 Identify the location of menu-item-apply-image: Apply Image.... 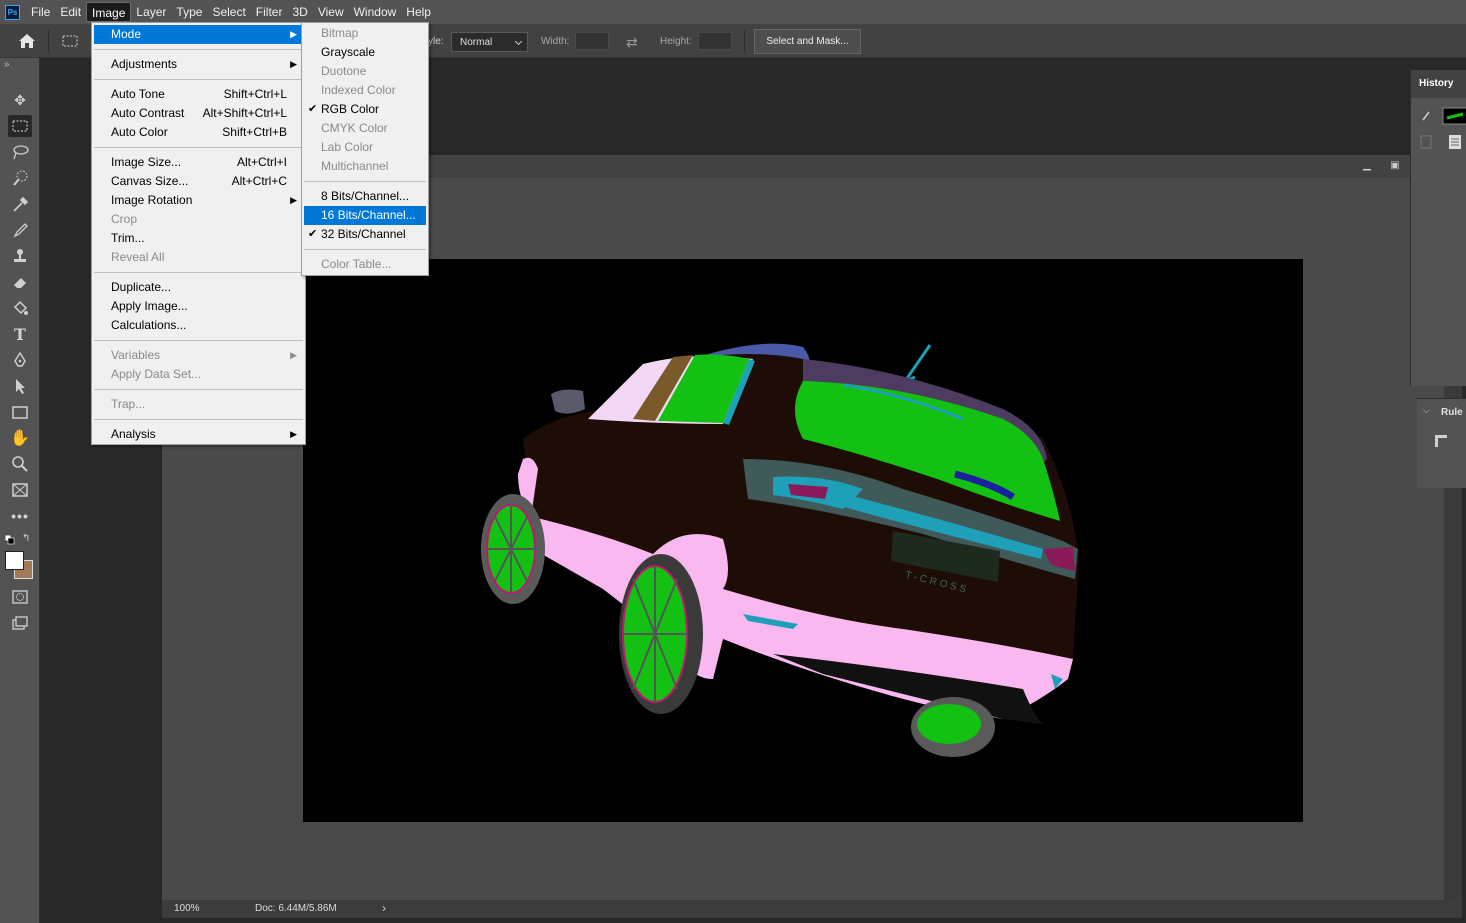
(198, 306).